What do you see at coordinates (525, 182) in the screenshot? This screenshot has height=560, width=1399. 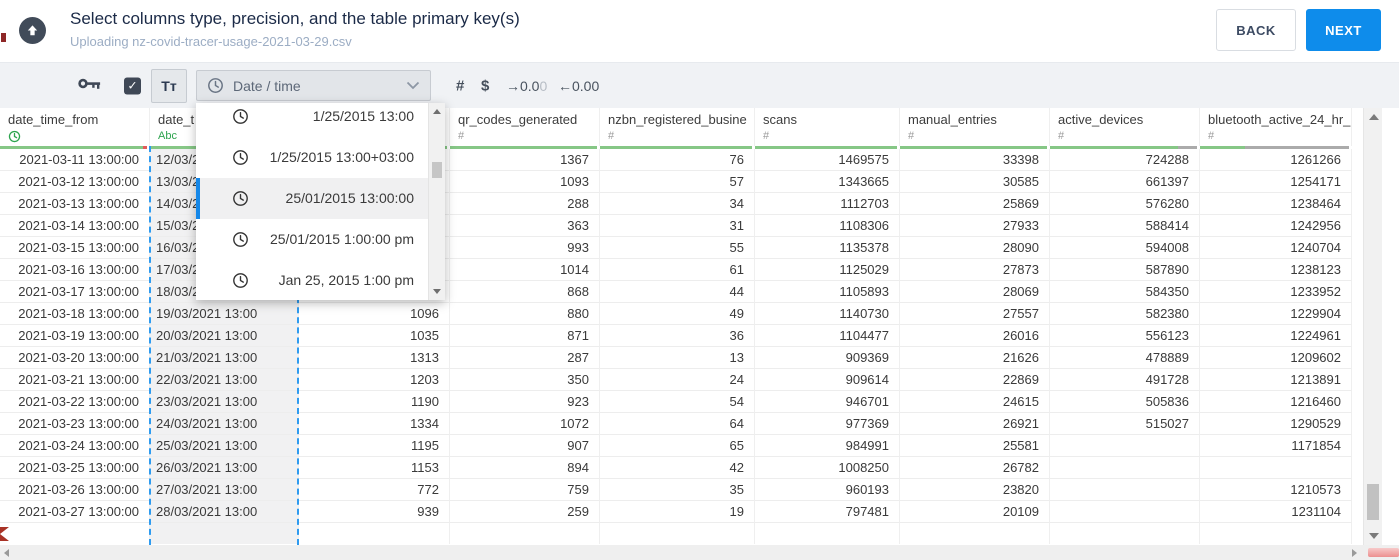 I see `table-cell: 1093` at bounding box center [525, 182].